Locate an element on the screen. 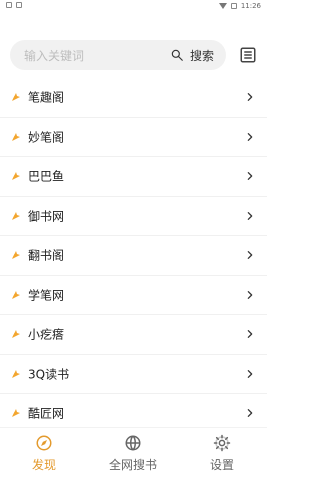 The width and height of the screenshot is (320, 480). search-button-label: 搜索 is located at coordinates (201, 55).